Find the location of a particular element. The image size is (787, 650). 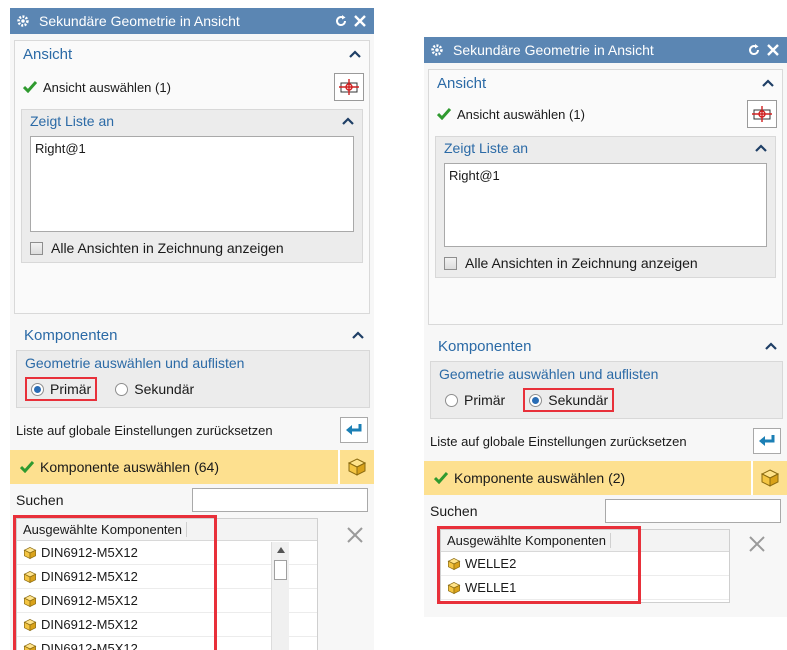

table-scrollbar is located at coordinates (280, 596).